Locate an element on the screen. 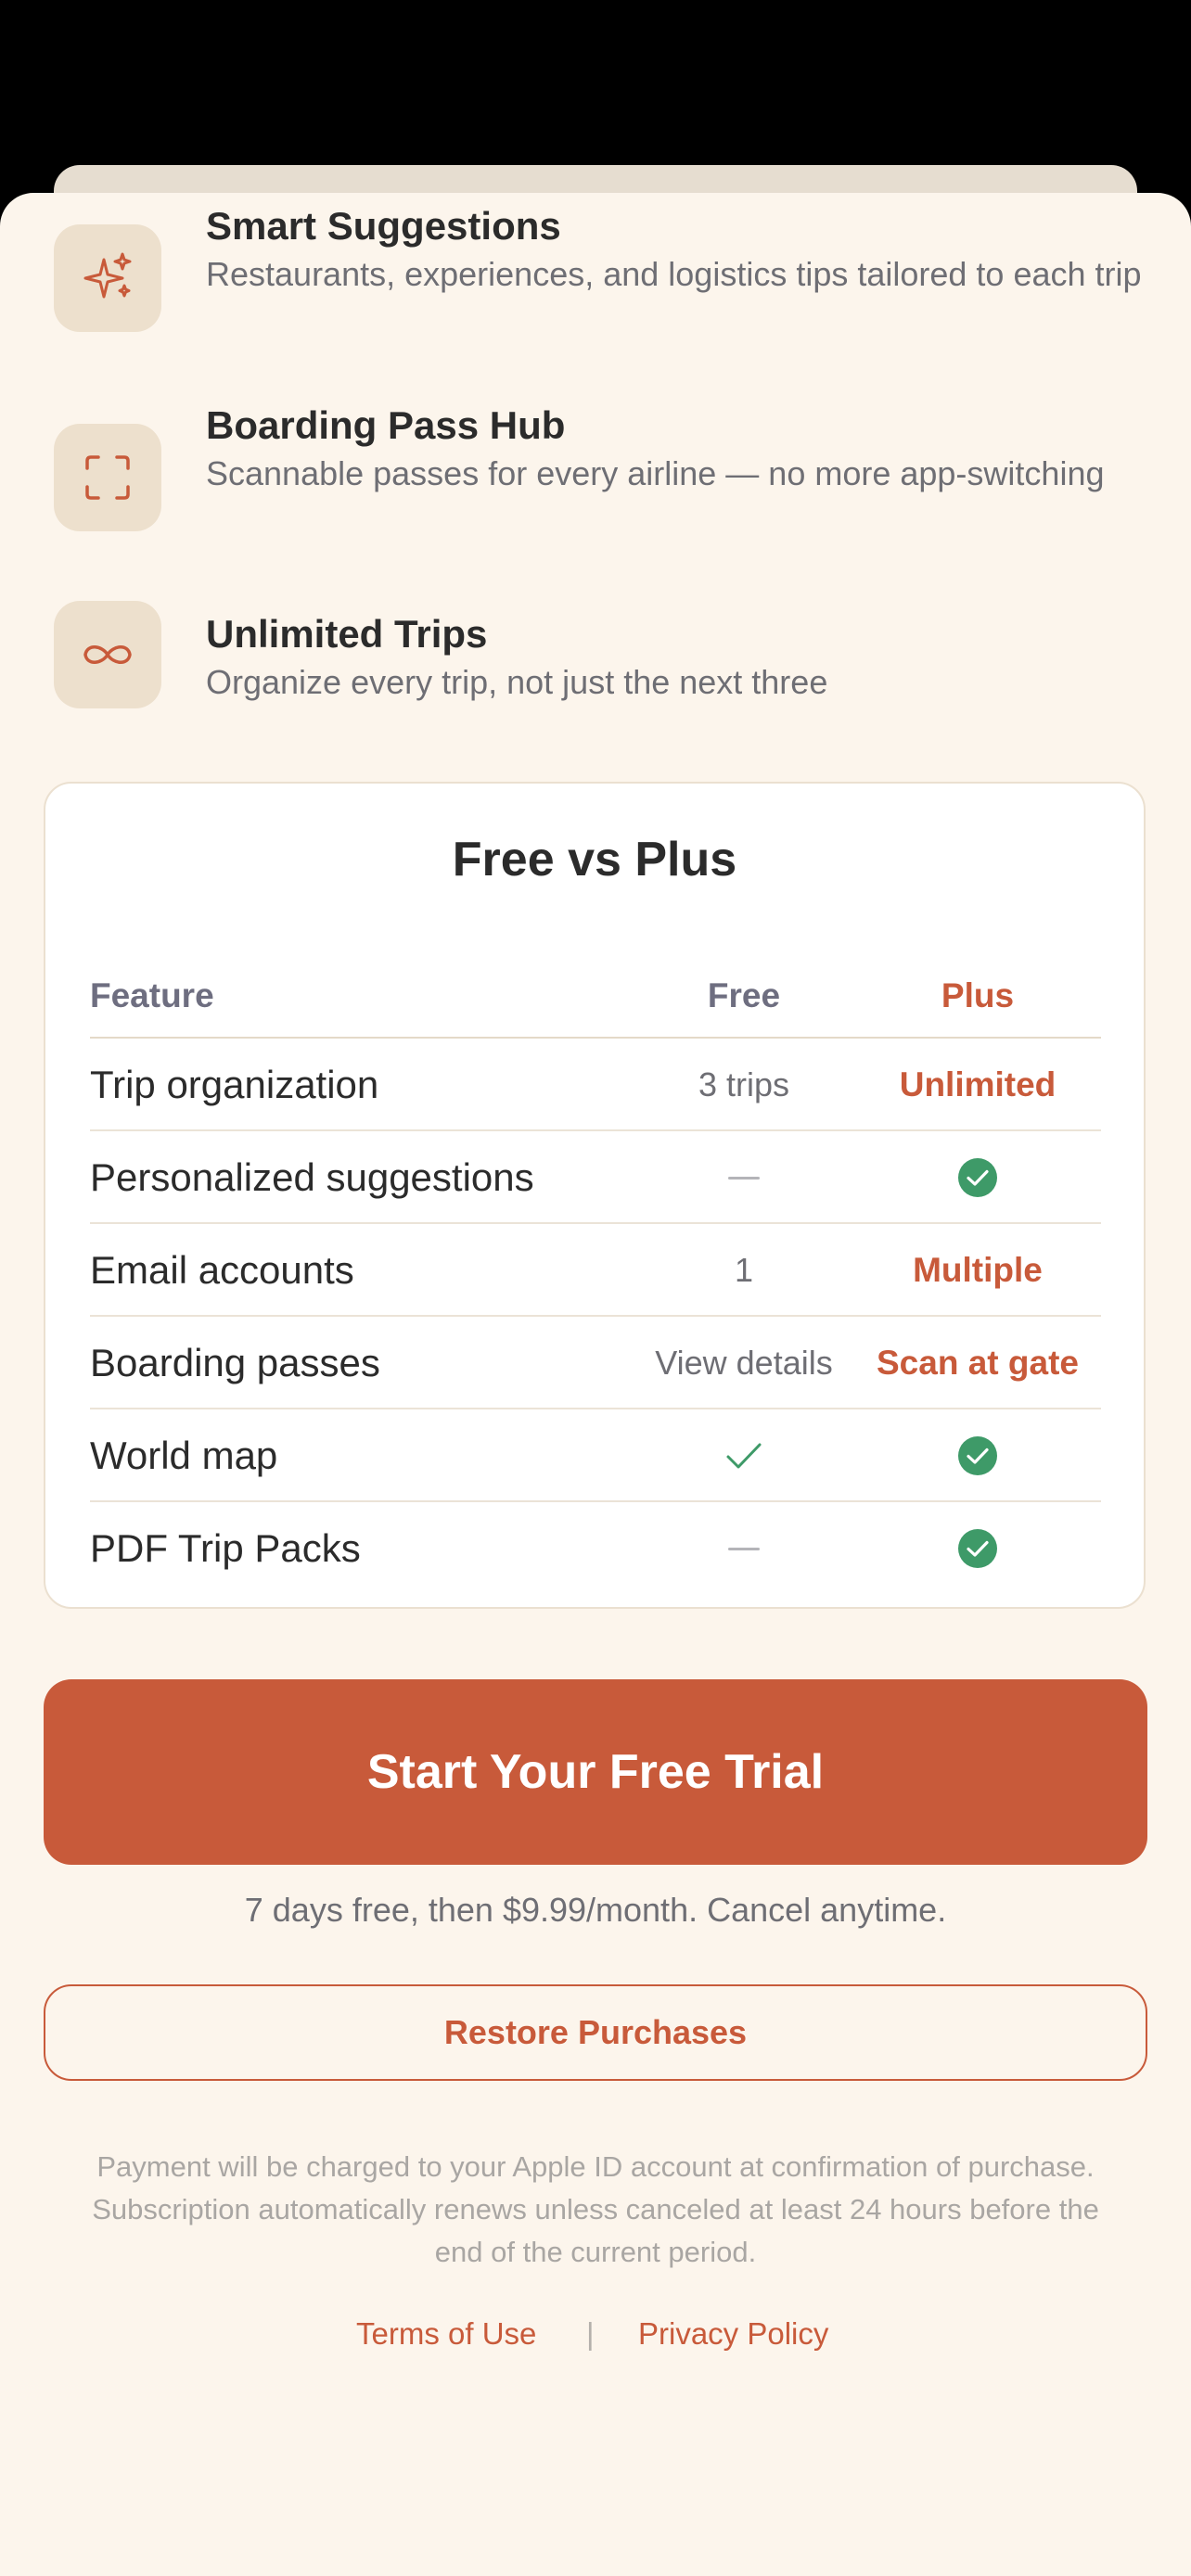  row-feature: Trip organization is located at coordinates (235, 1084).